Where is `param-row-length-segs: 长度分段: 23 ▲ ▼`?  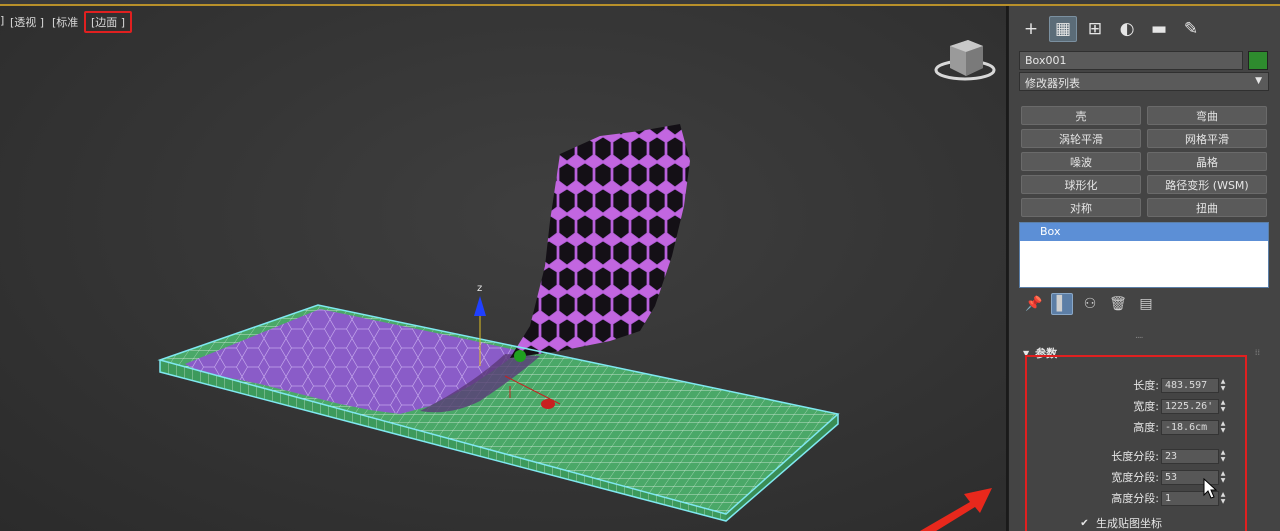
param-row-length-segs: 长度分段: 23 ▲ ▼ is located at coordinates (1136, 456).